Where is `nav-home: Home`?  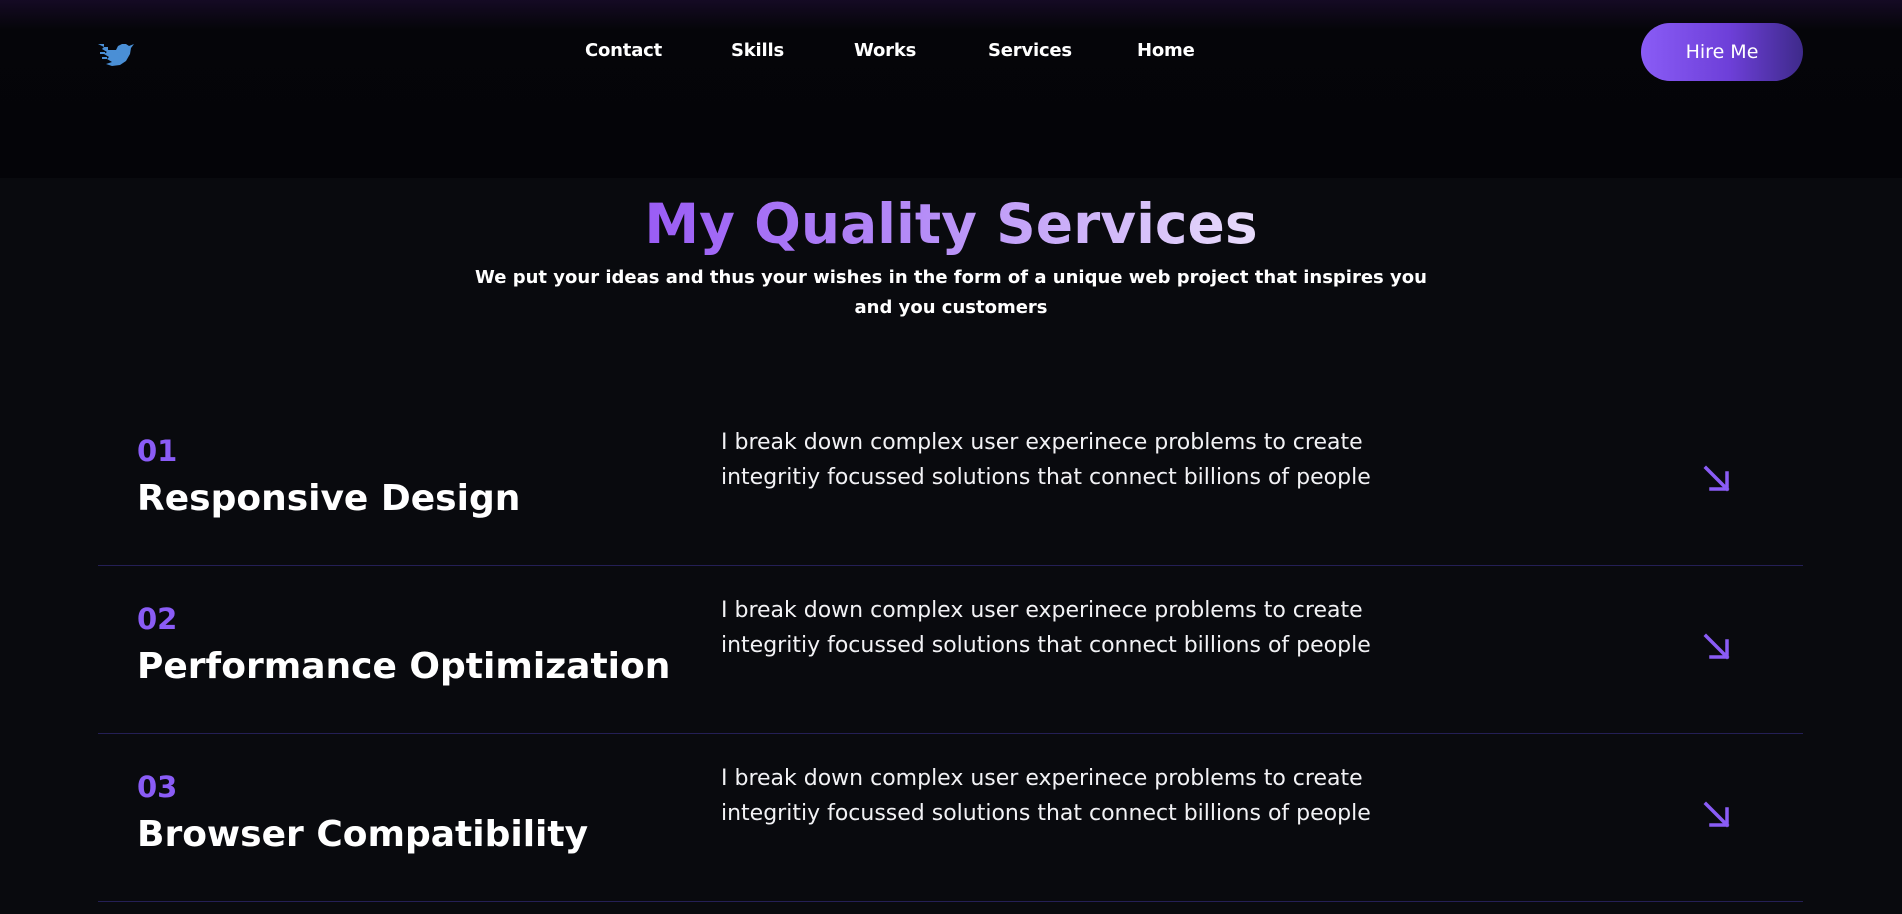 nav-home: Home is located at coordinates (1166, 50).